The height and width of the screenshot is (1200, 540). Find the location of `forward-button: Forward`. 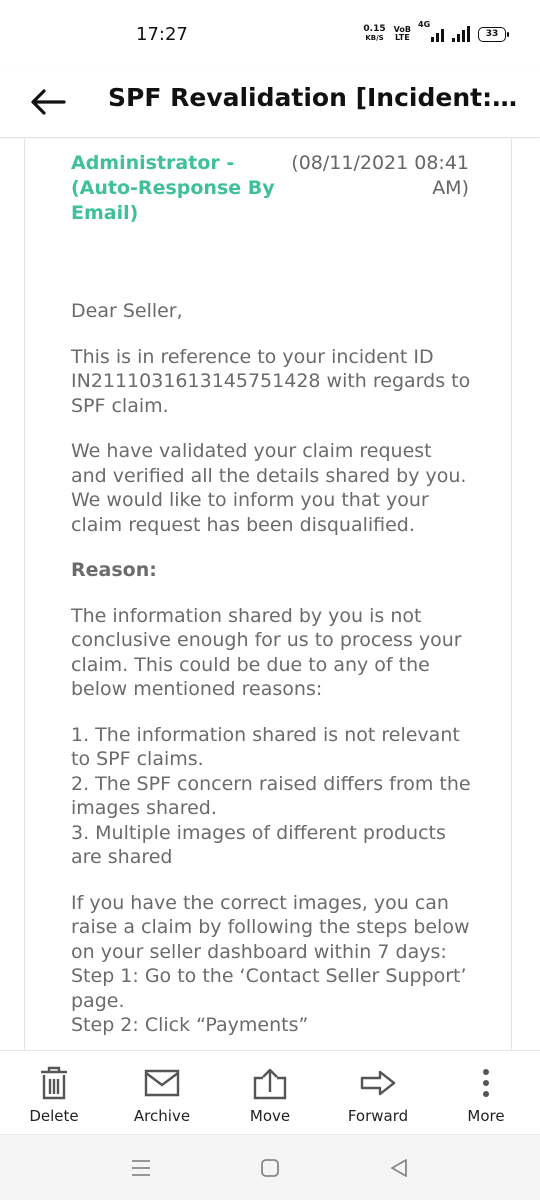

forward-button: Forward is located at coordinates (378, 1093).